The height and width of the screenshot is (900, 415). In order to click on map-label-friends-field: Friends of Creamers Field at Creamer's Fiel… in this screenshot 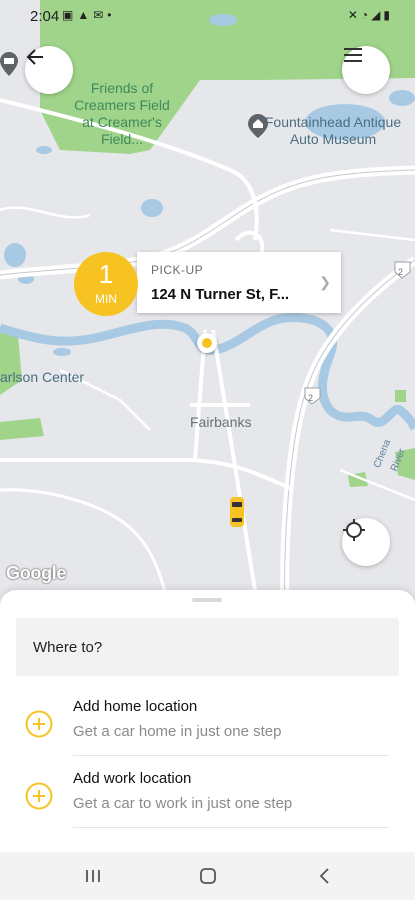, I will do `click(122, 113)`.